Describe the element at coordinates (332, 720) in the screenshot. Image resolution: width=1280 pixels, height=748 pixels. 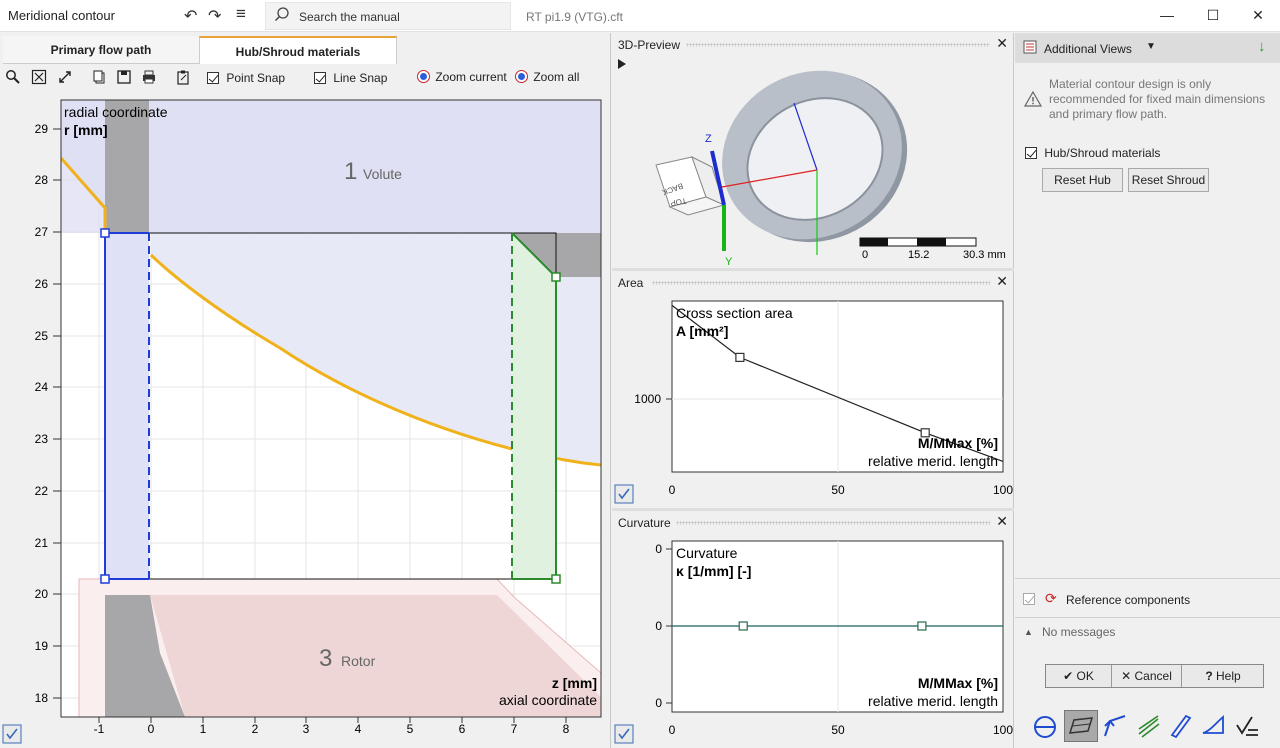
I see `x-tick-marks` at that location.